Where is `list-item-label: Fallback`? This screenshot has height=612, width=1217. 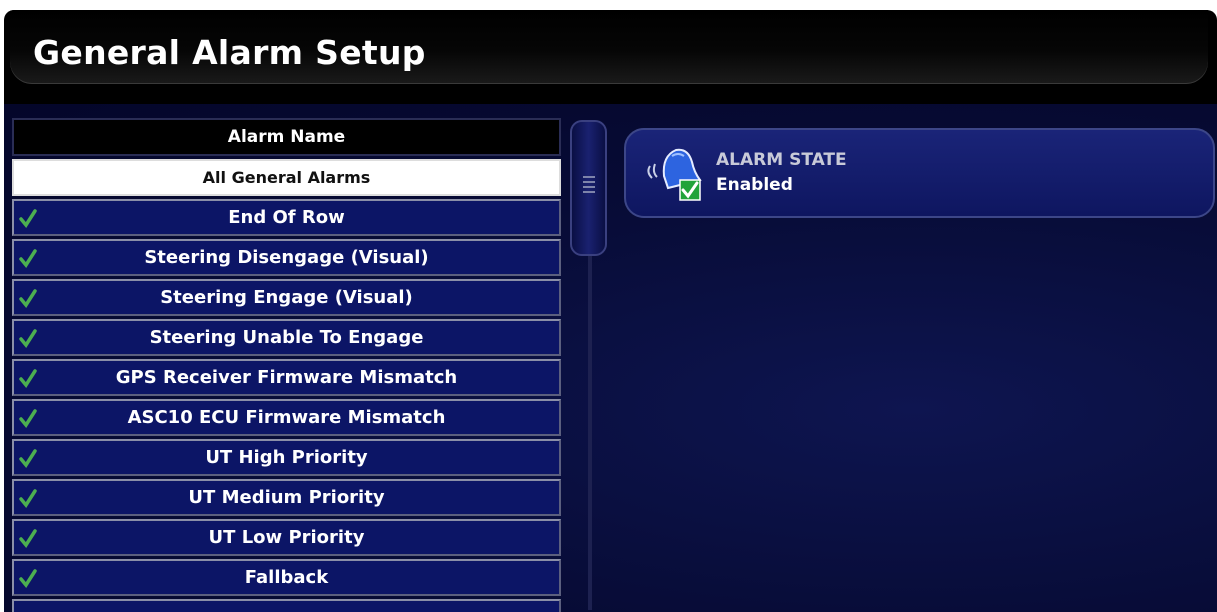
list-item-label: Fallback is located at coordinates (286, 577).